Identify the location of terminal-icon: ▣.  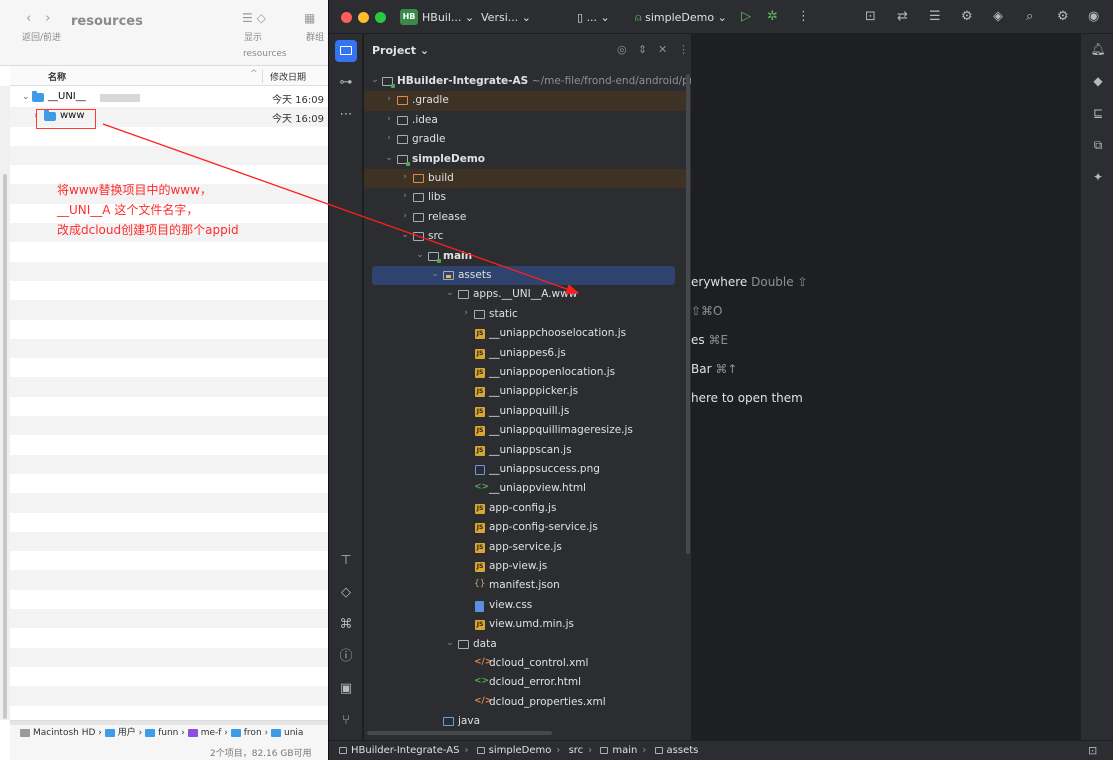
(346, 689).